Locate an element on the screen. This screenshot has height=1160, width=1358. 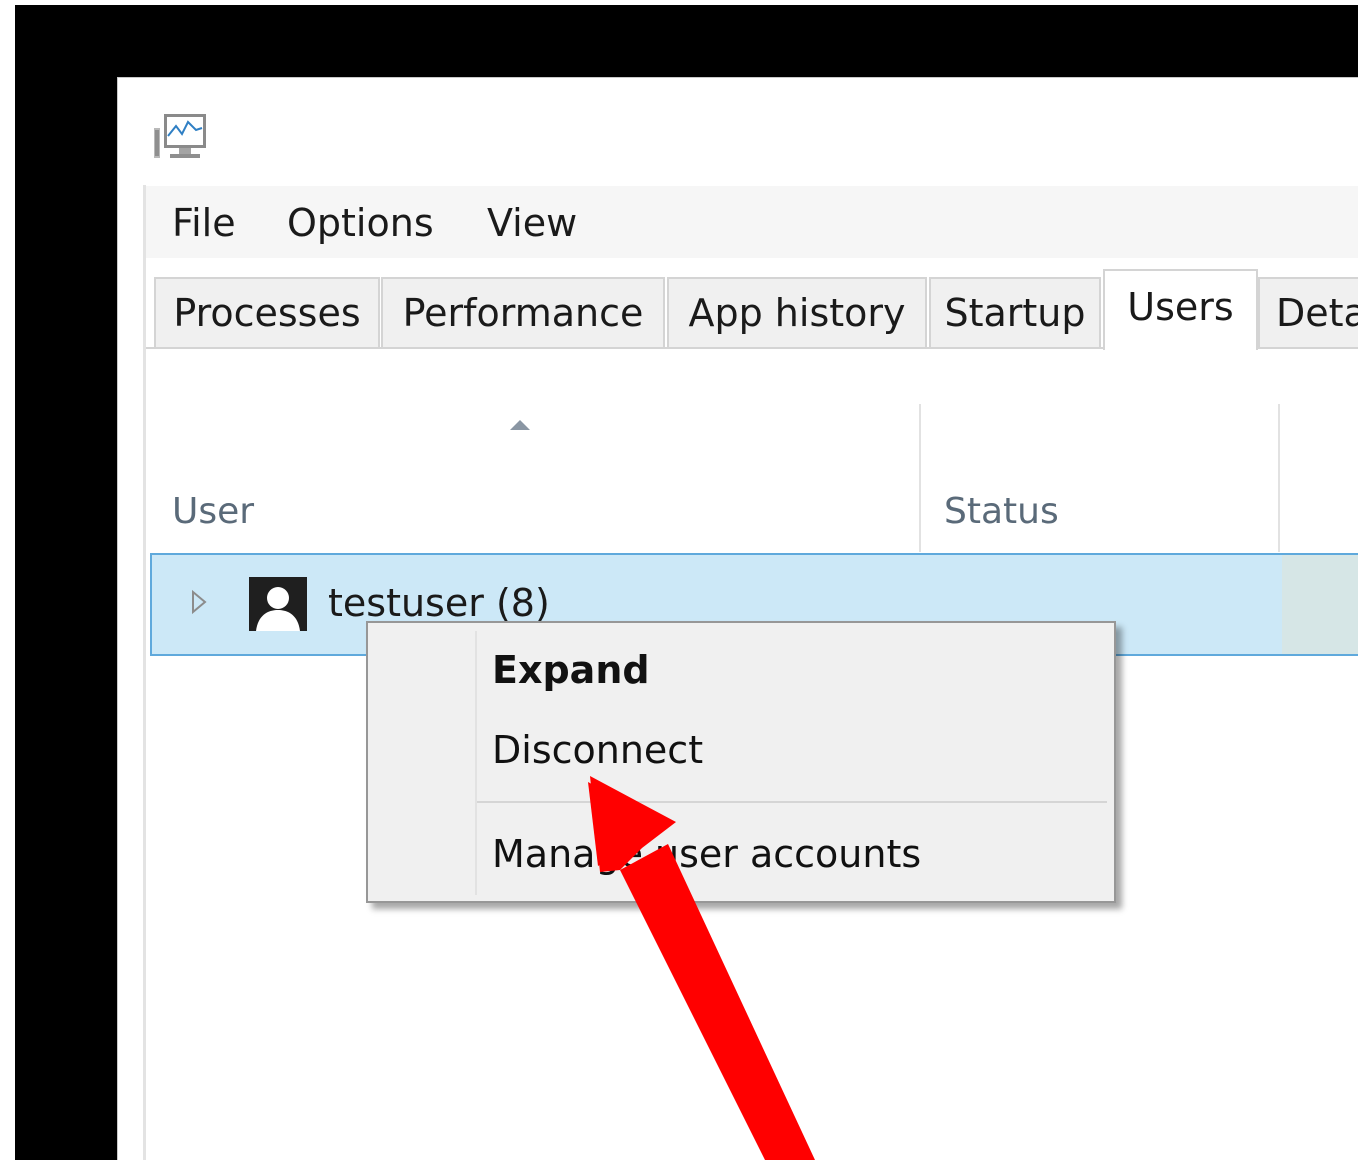
user-avatar-icon is located at coordinates (278, 604).